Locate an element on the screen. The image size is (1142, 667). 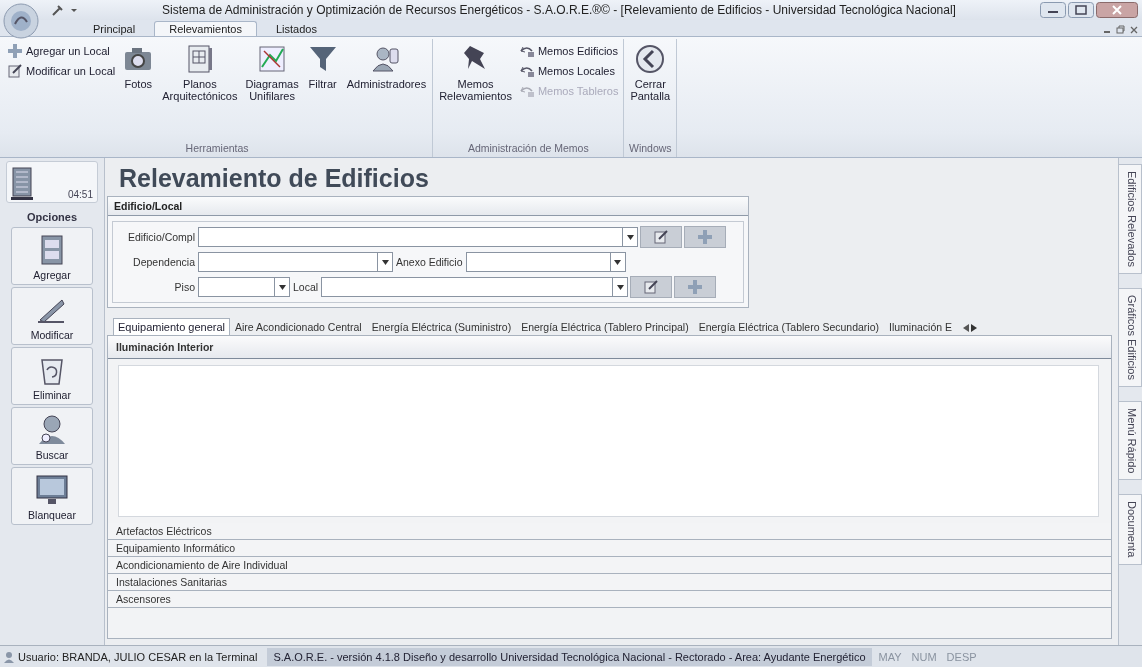
ribbon-tab: Relevamientos is located at coordinates (205, 28).